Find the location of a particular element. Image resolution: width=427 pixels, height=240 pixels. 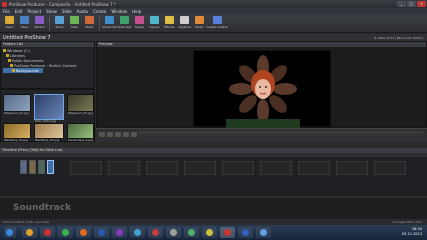

play-icon is located at coordinates (102, 134).